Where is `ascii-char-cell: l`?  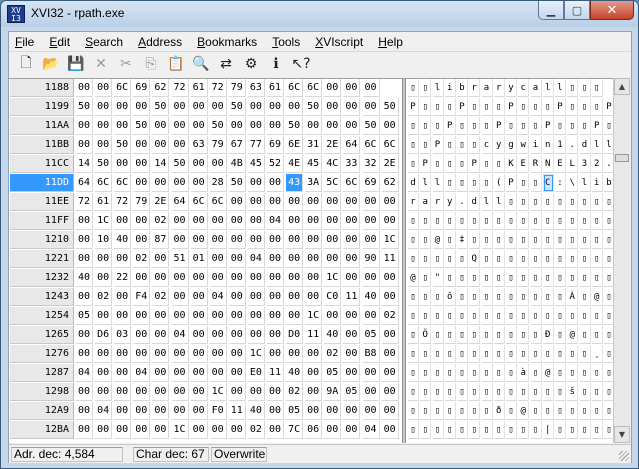
ascii-char-cell: l is located at coordinates (585, 183).